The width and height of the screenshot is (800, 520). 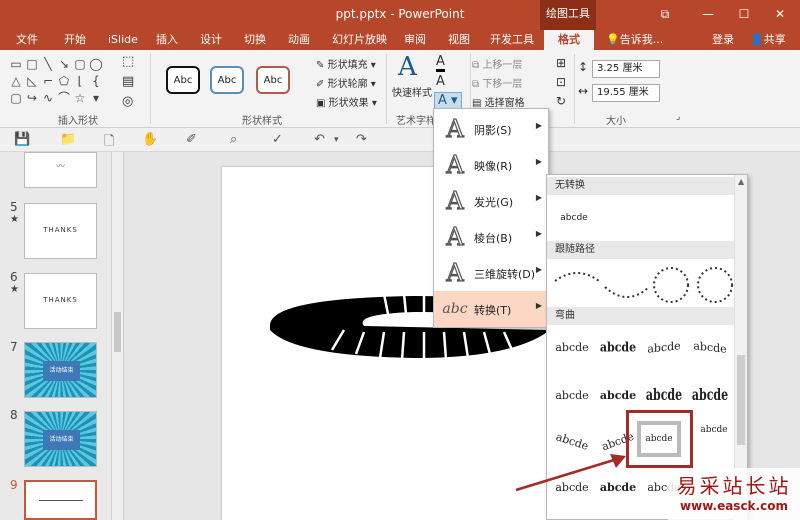 What do you see at coordinates (572, 348) in the screenshot?
I see `warp-plain: abcde` at bounding box center [572, 348].